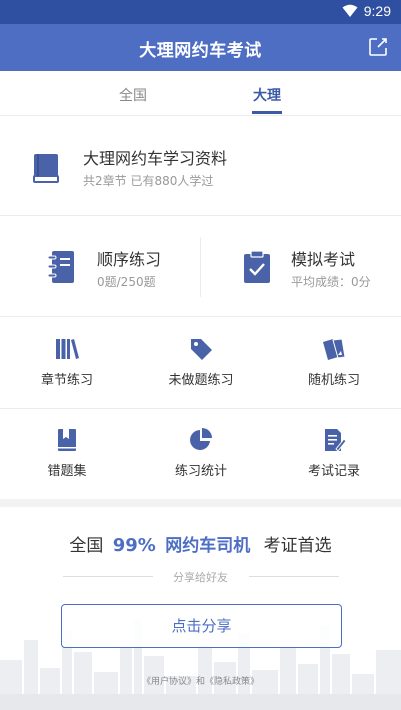  Describe the element at coordinates (208, 546) in the screenshot. I see `slogan-highlight: 网约车司机` at that location.